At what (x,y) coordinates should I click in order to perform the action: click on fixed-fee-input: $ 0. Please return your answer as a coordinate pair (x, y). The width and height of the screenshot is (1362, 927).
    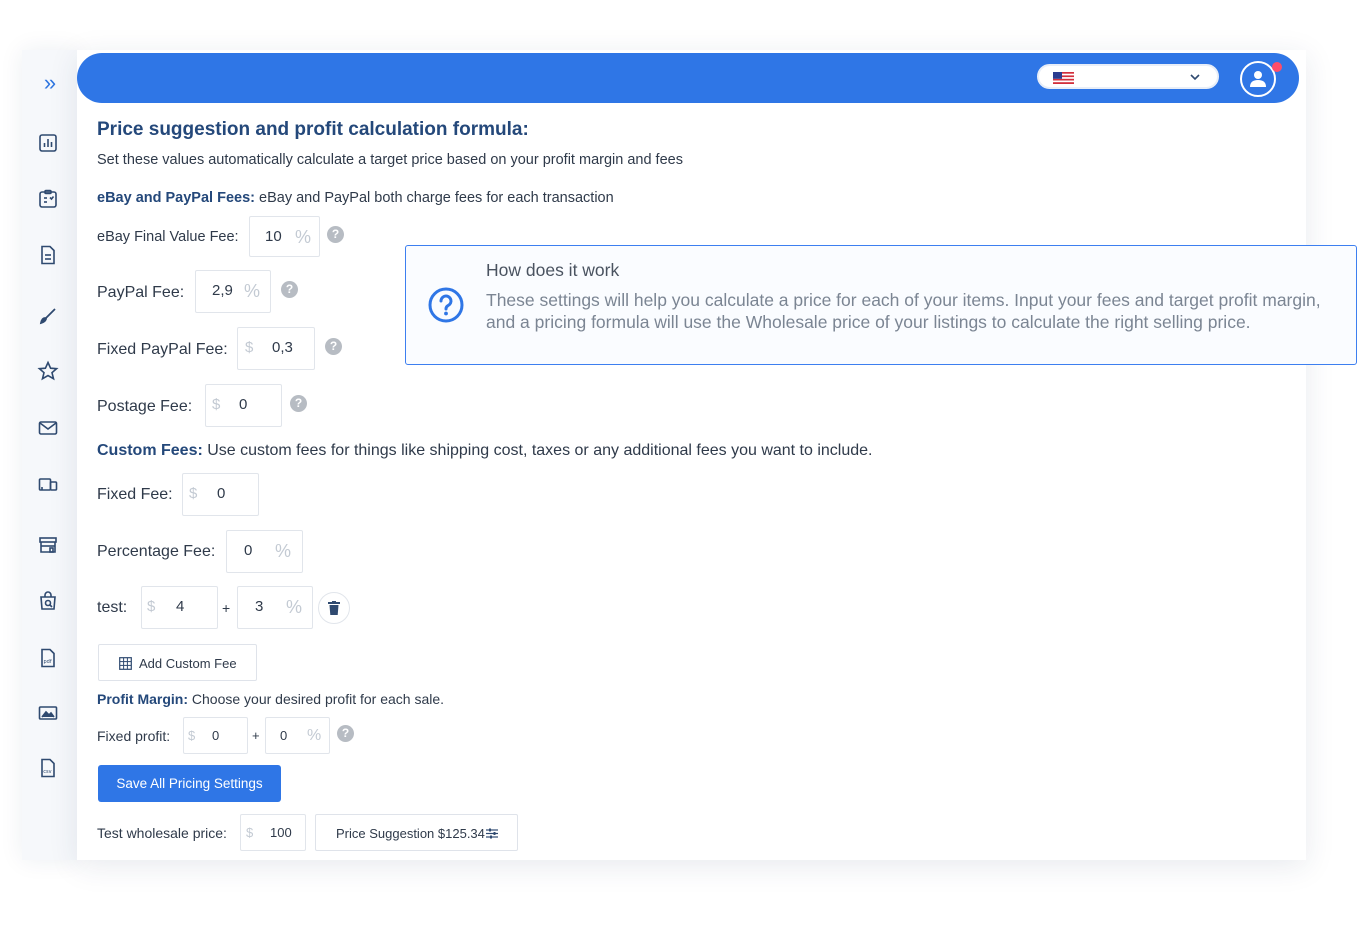
    Looking at the image, I should click on (220, 494).